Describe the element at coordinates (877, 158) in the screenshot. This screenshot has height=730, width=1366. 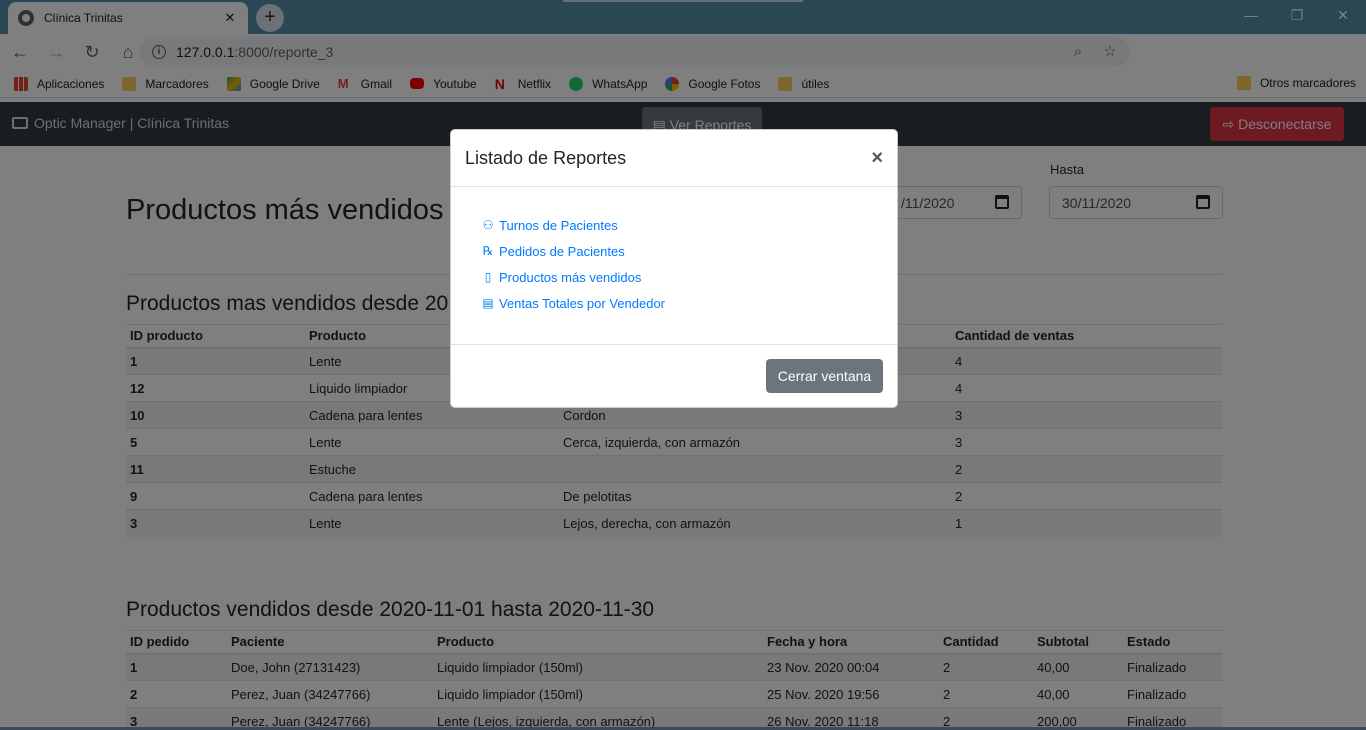
I see `modal-close-icon: ×` at that location.